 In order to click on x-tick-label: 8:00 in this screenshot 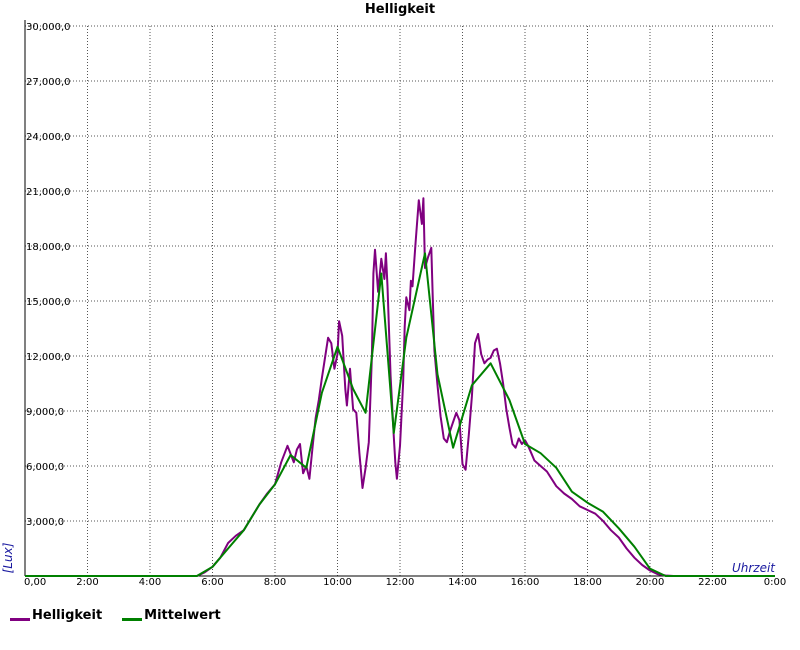, I will do `click(275, 582)`.